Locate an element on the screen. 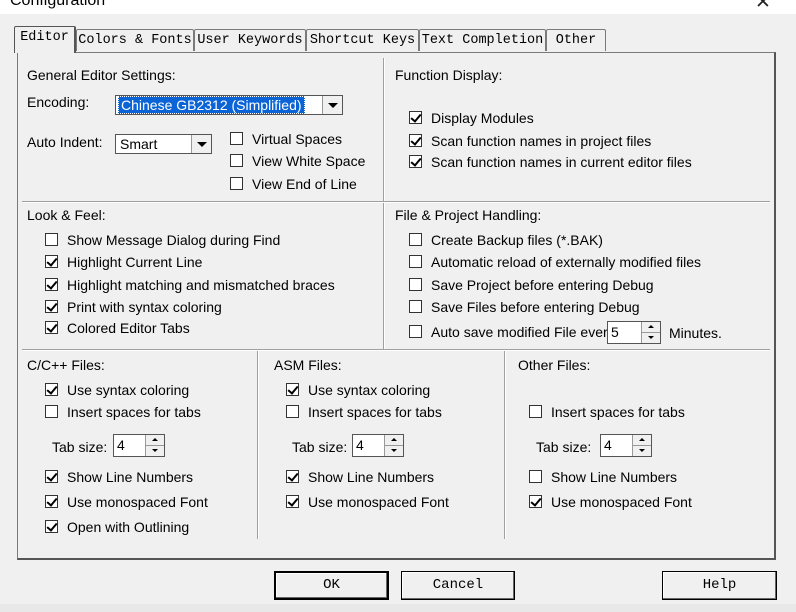  auto-indent-select: Smart is located at coordinates (163, 144).